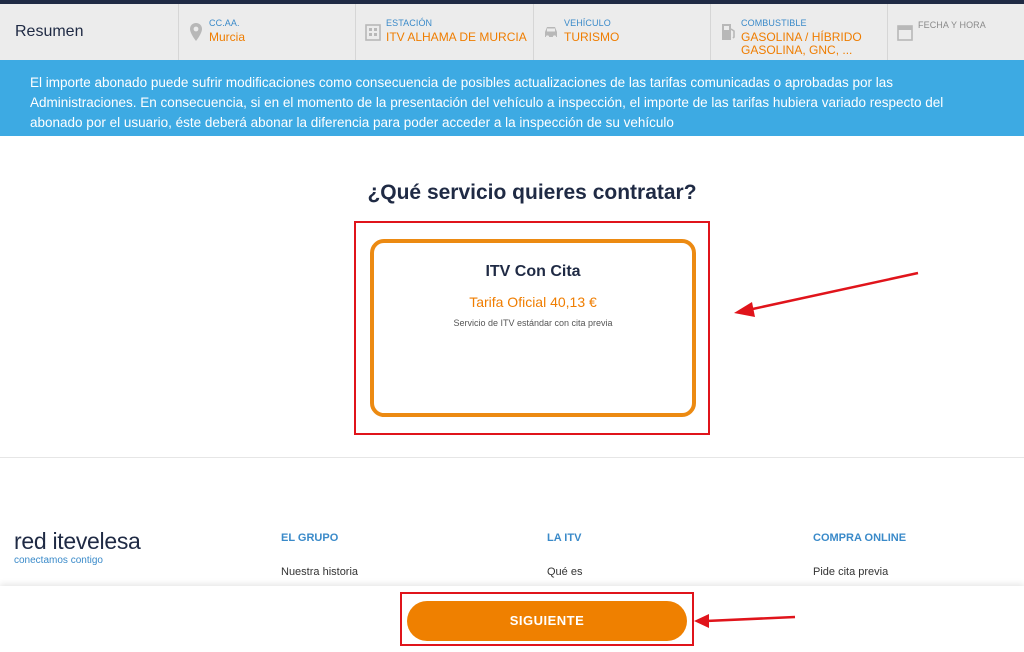 This screenshot has width=1024, height=652. What do you see at coordinates (745, 621) in the screenshot?
I see `arrow-to-next-button` at bounding box center [745, 621].